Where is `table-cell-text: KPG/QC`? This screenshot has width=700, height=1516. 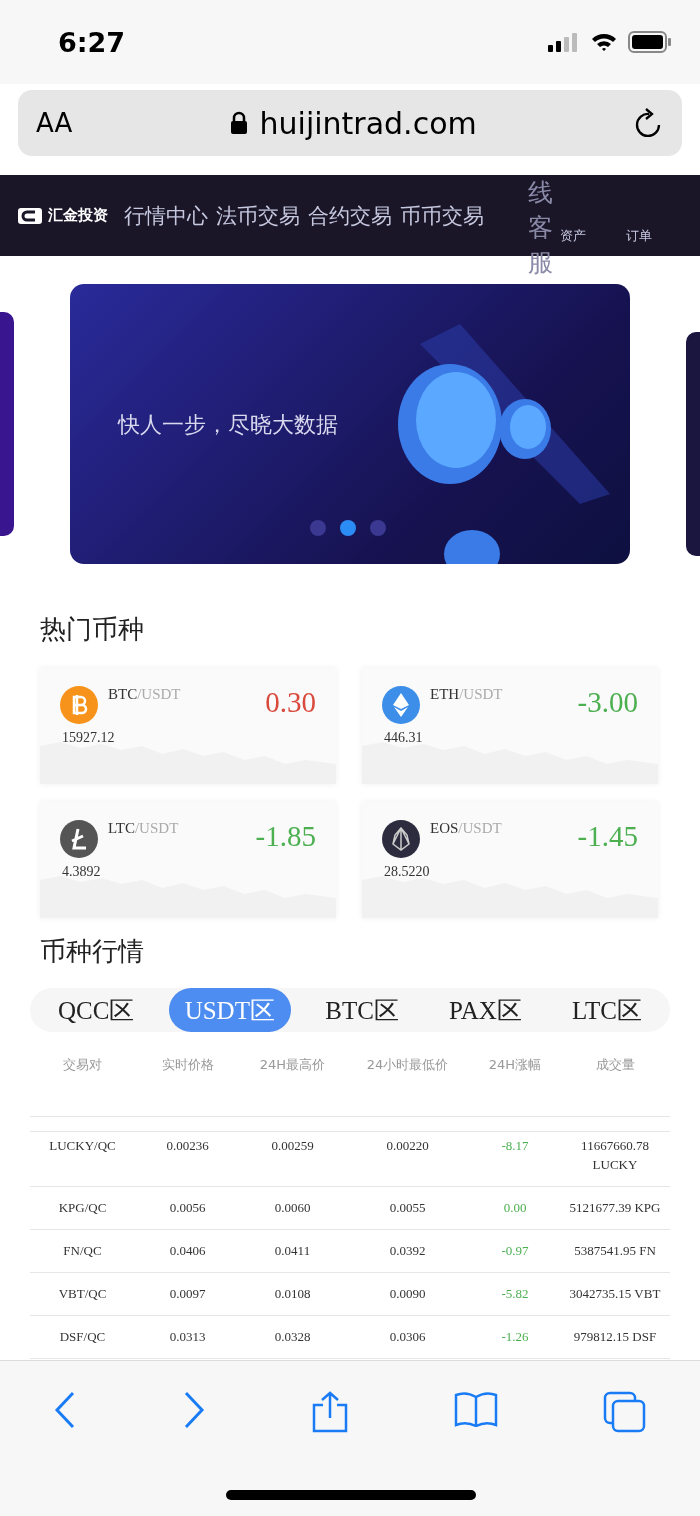 table-cell-text: KPG/QC is located at coordinates (82, 1208).